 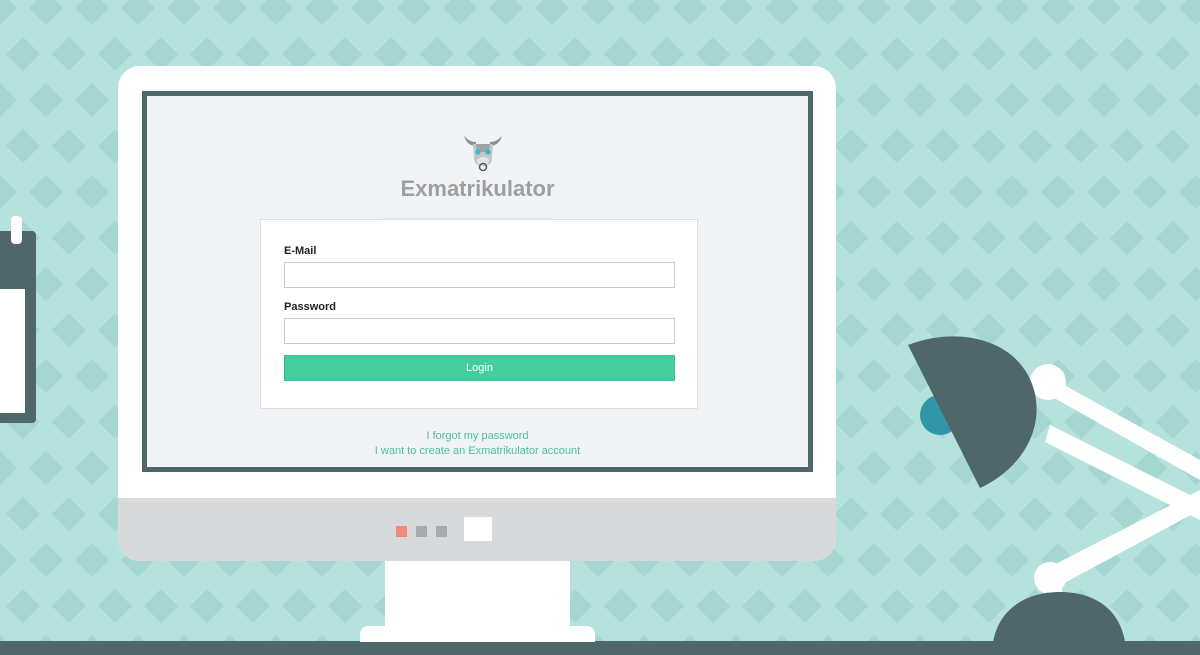 I want to click on app-title: Exmatrikulator, so click(x=477, y=188).